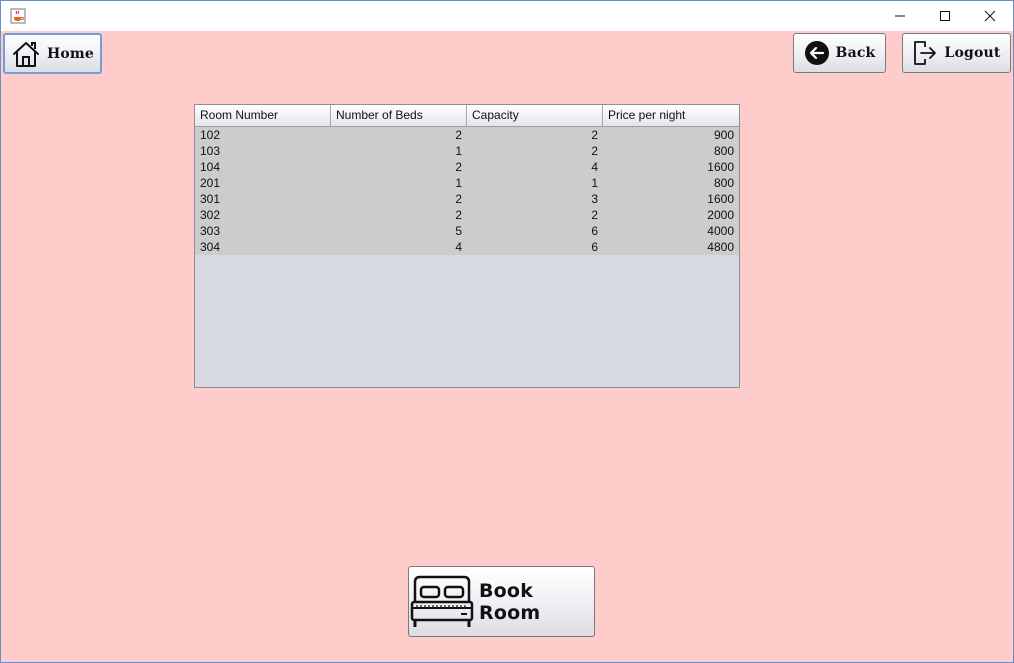 Image resolution: width=1014 pixels, height=663 pixels. Describe the element at coordinates (925, 53) in the screenshot. I see `logout-icon` at that location.